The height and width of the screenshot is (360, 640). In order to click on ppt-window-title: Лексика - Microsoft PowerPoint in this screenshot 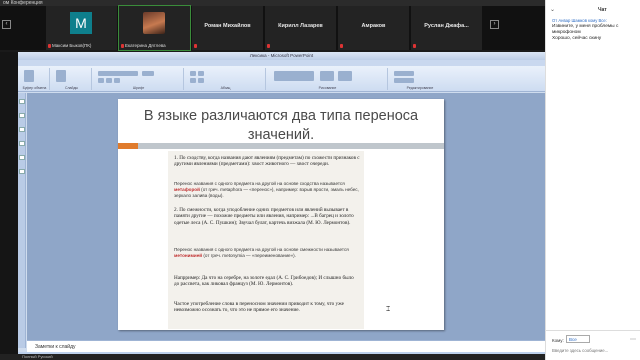, I will do `click(281, 56)`.